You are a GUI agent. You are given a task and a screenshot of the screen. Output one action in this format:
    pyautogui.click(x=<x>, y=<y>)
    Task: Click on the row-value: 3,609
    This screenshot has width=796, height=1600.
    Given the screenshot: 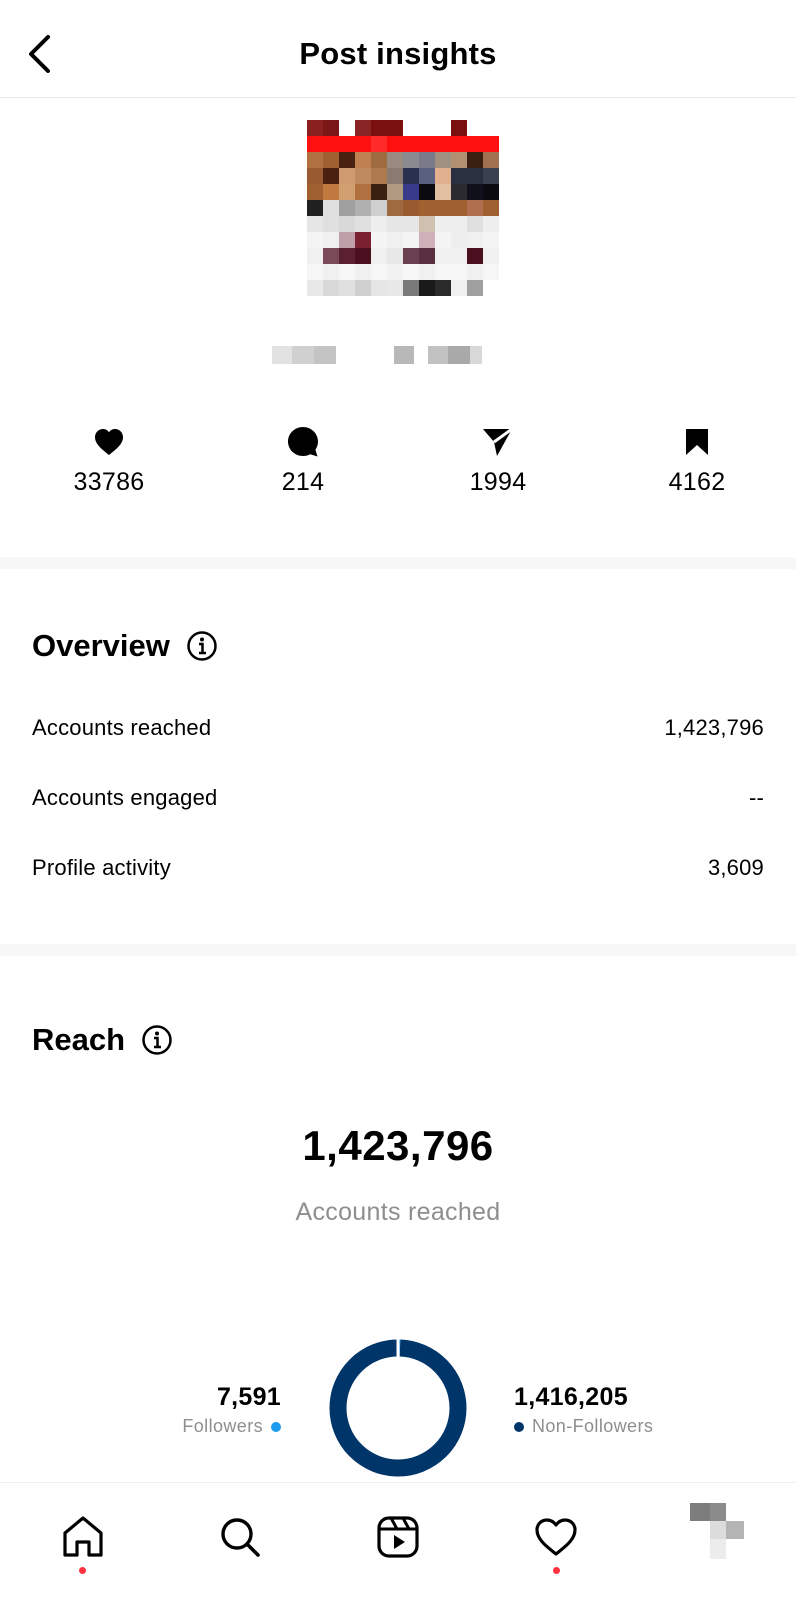 What is the action you would take?
    pyautogui.click(x=735, y=867)
    